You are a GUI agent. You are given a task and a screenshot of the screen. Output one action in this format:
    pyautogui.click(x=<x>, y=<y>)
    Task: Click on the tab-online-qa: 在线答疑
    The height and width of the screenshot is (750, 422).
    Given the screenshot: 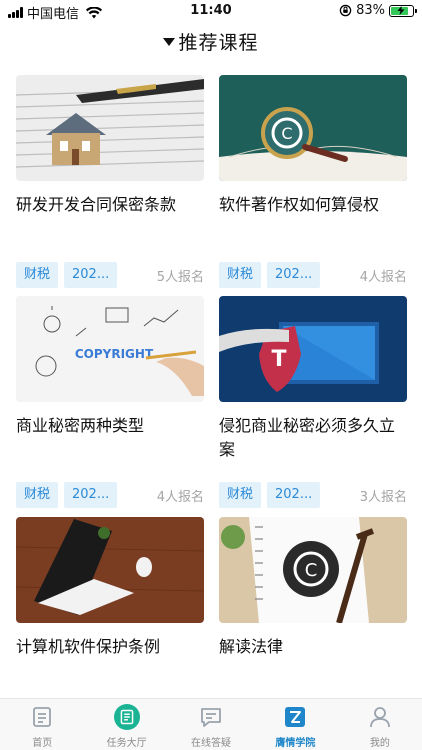 What is the action you would take?
    pyautogui.click(x=211, y=724)
    